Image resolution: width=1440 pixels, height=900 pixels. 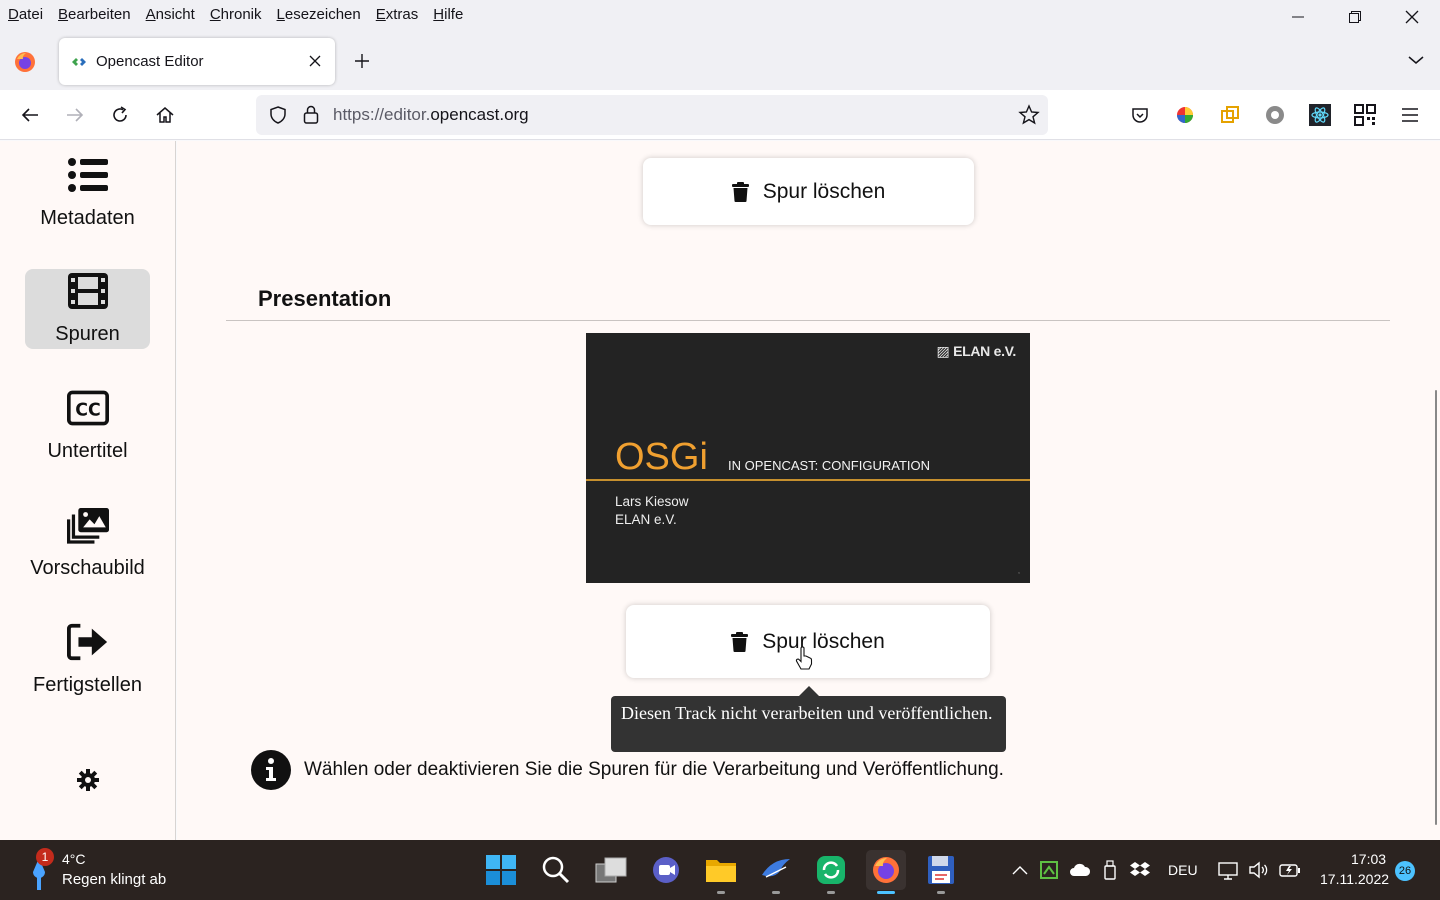 I want to click on plus-icon, so click(x=362, y=61).